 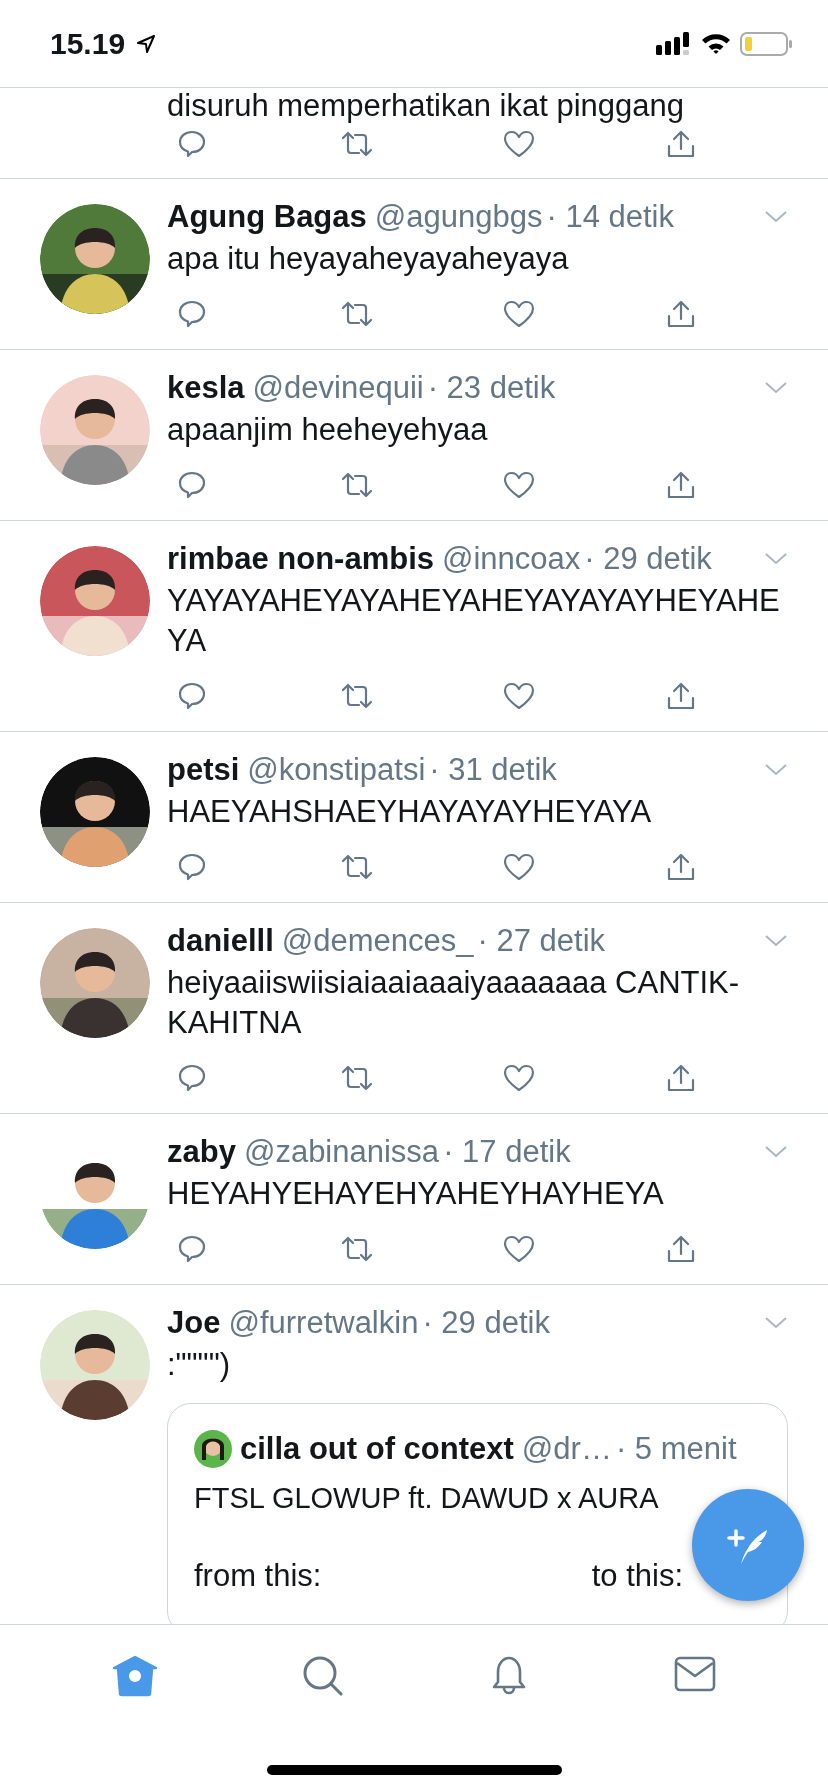 I want to click on tweet-time: · 14 detik, so click(x=610, y=217).